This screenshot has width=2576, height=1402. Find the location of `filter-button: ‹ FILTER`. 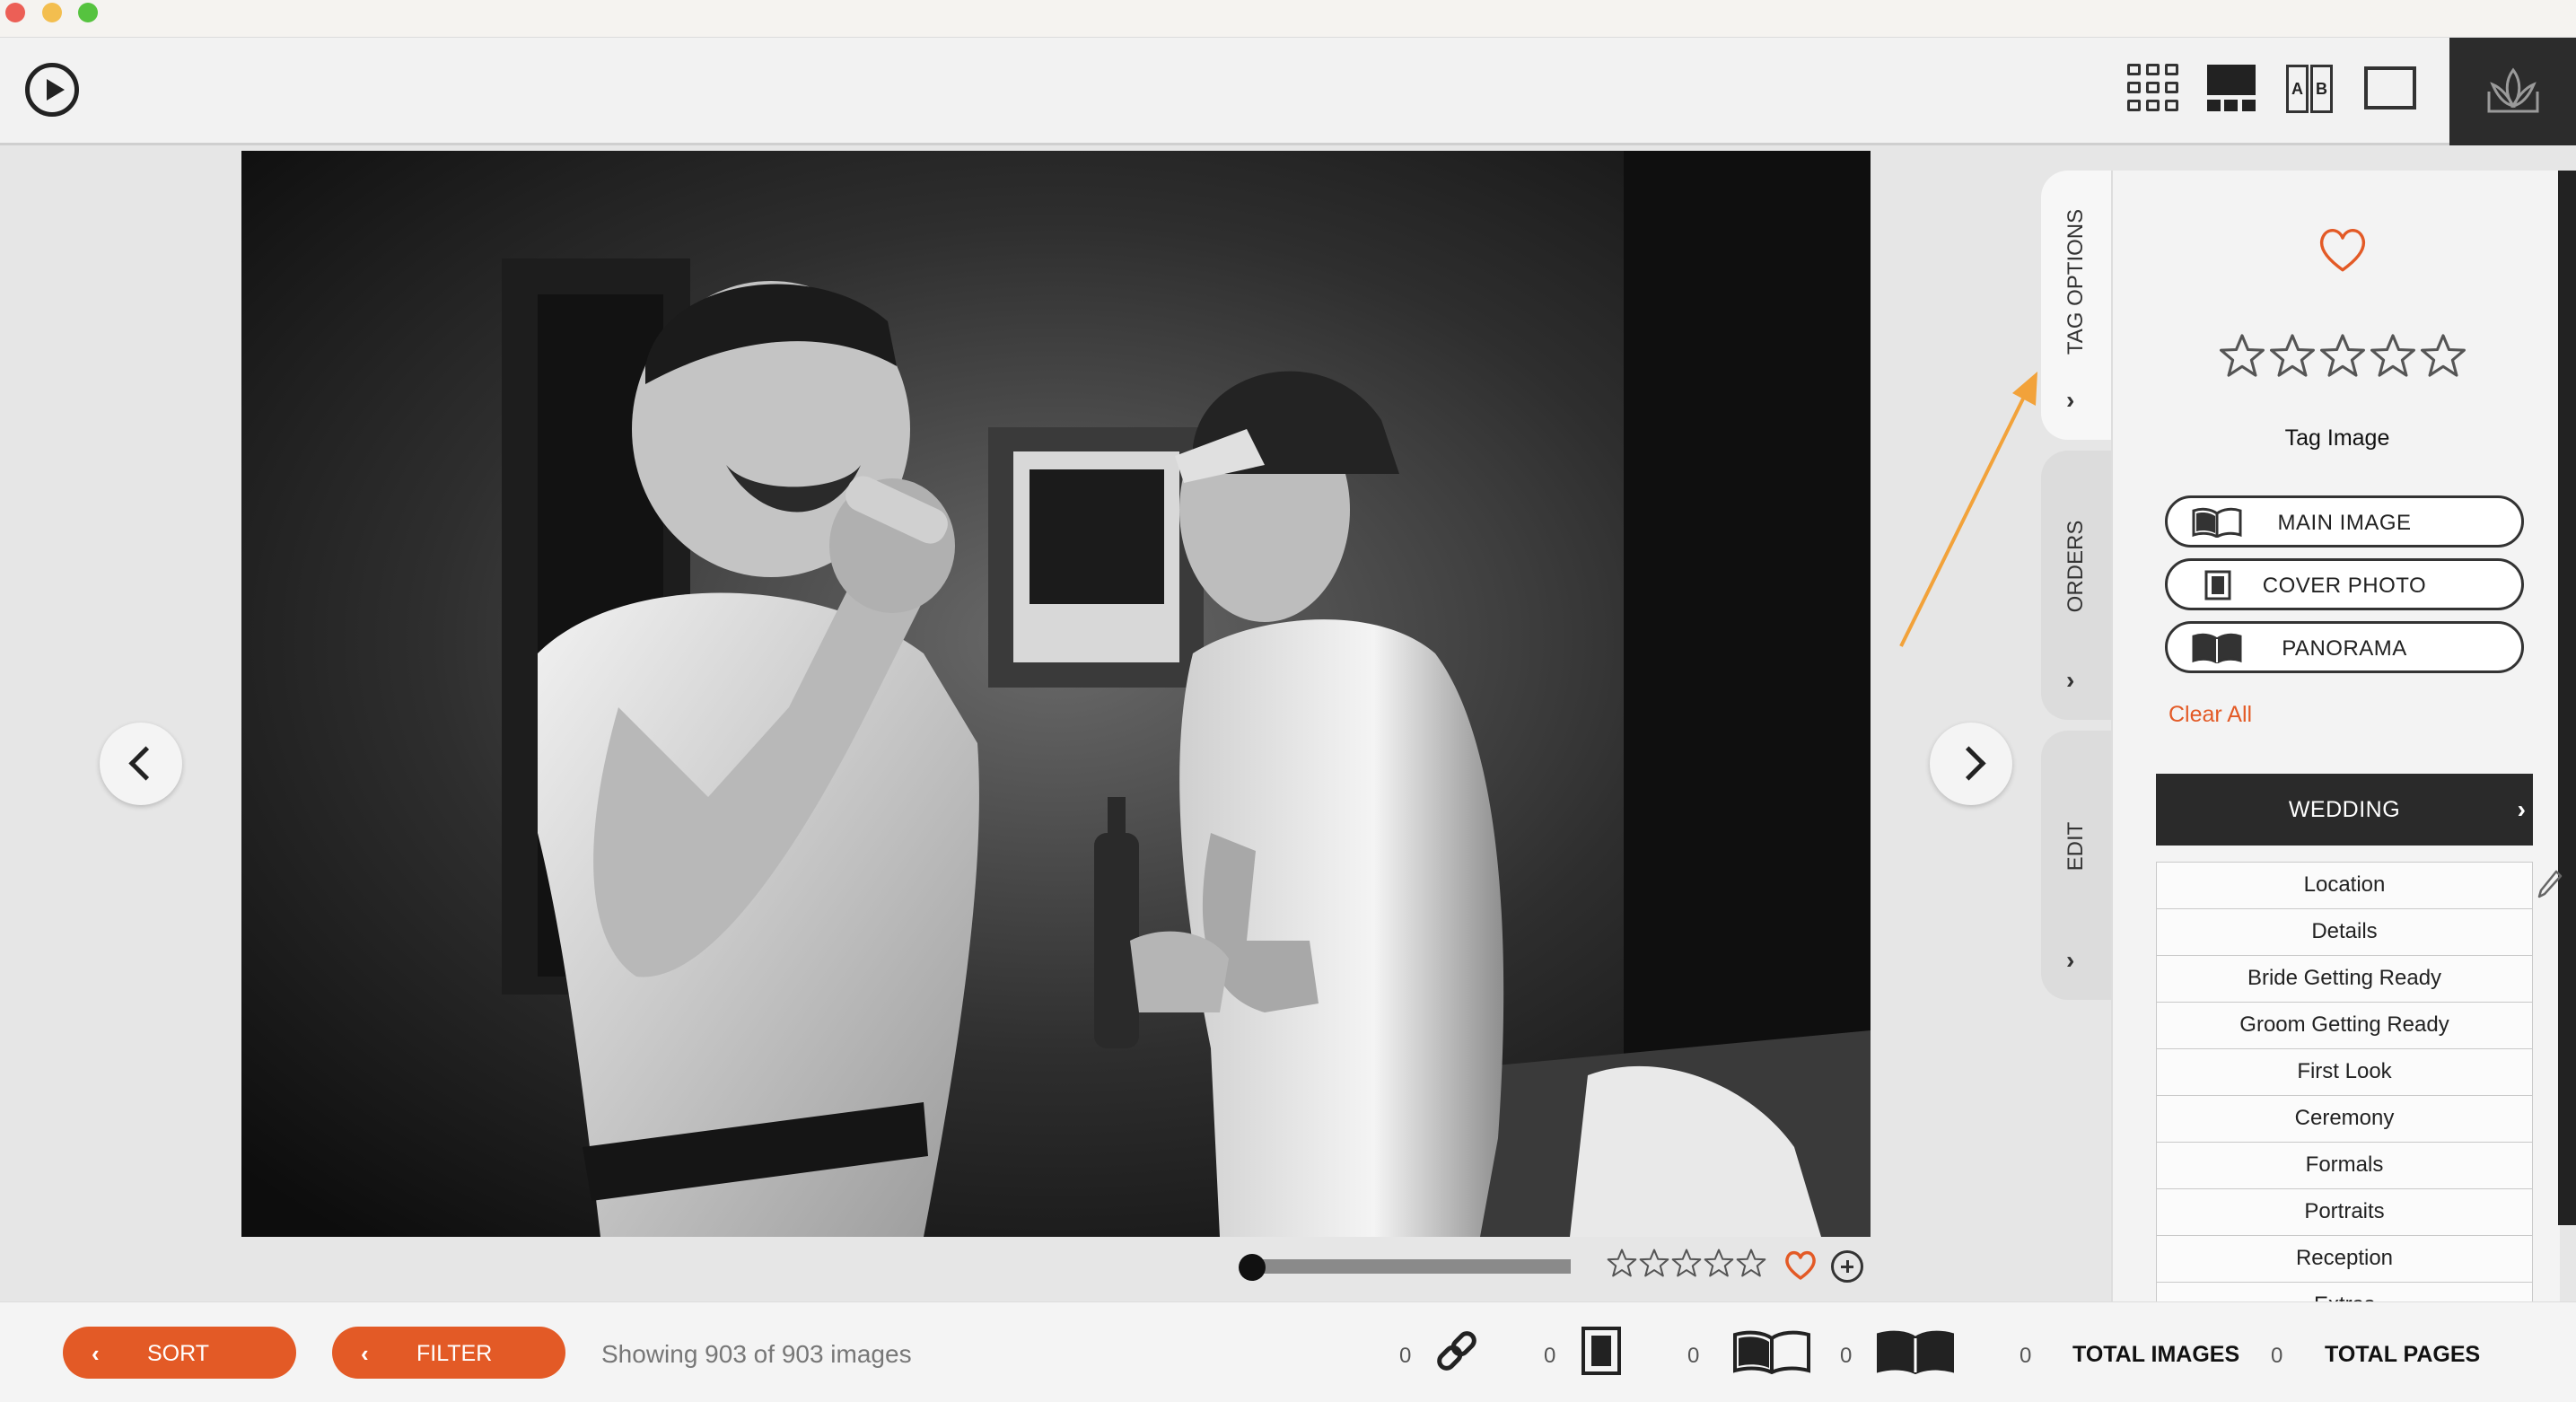

filter-button: ‹ FILTER is located at coordinates (448, 1353).